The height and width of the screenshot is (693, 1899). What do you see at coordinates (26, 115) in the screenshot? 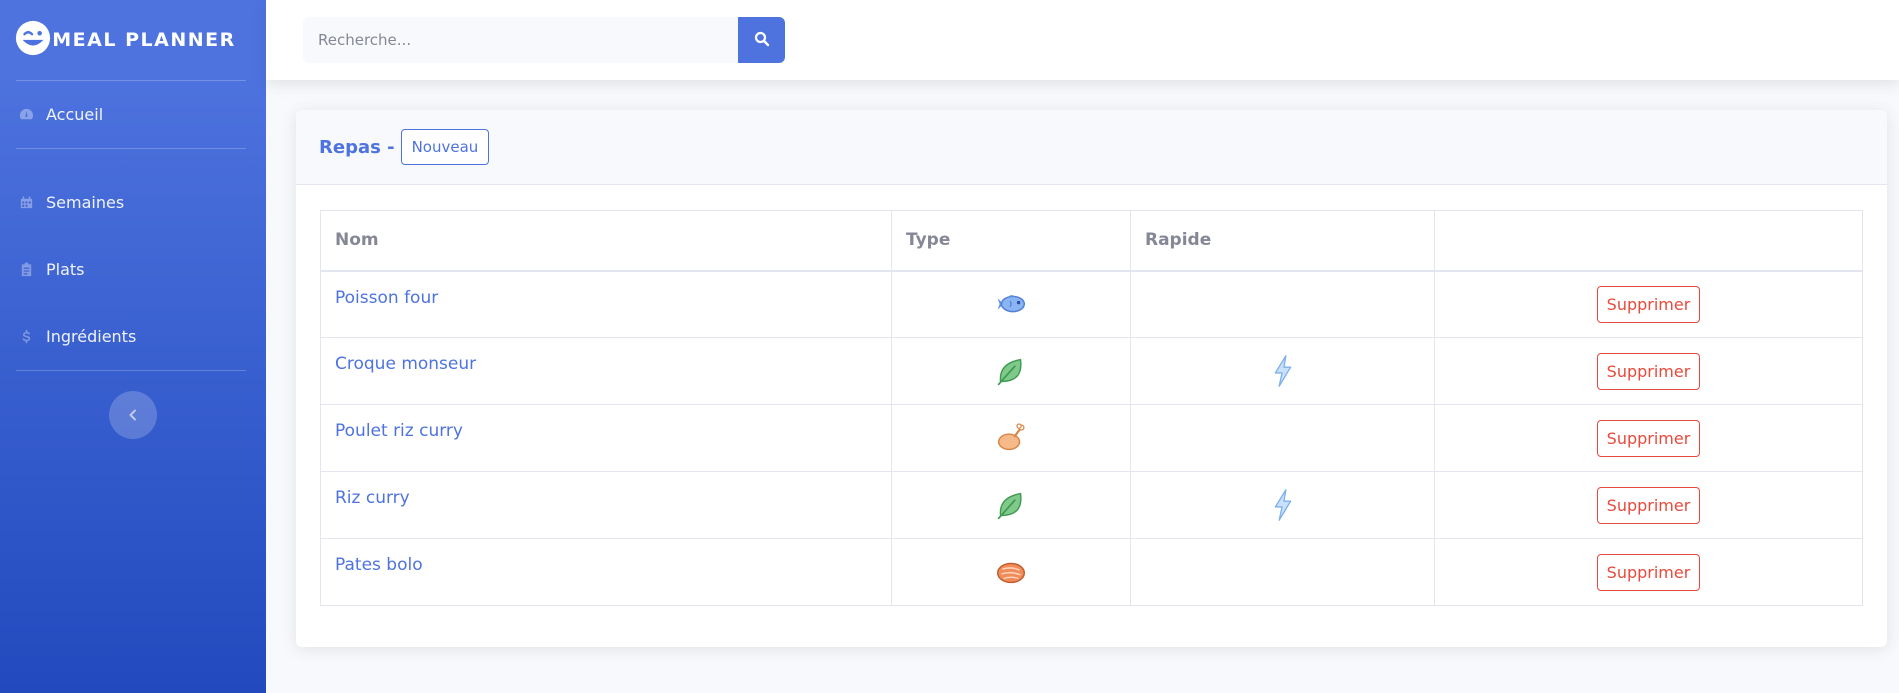
I see `tachometer-icon` at bounding box center [26, 115].